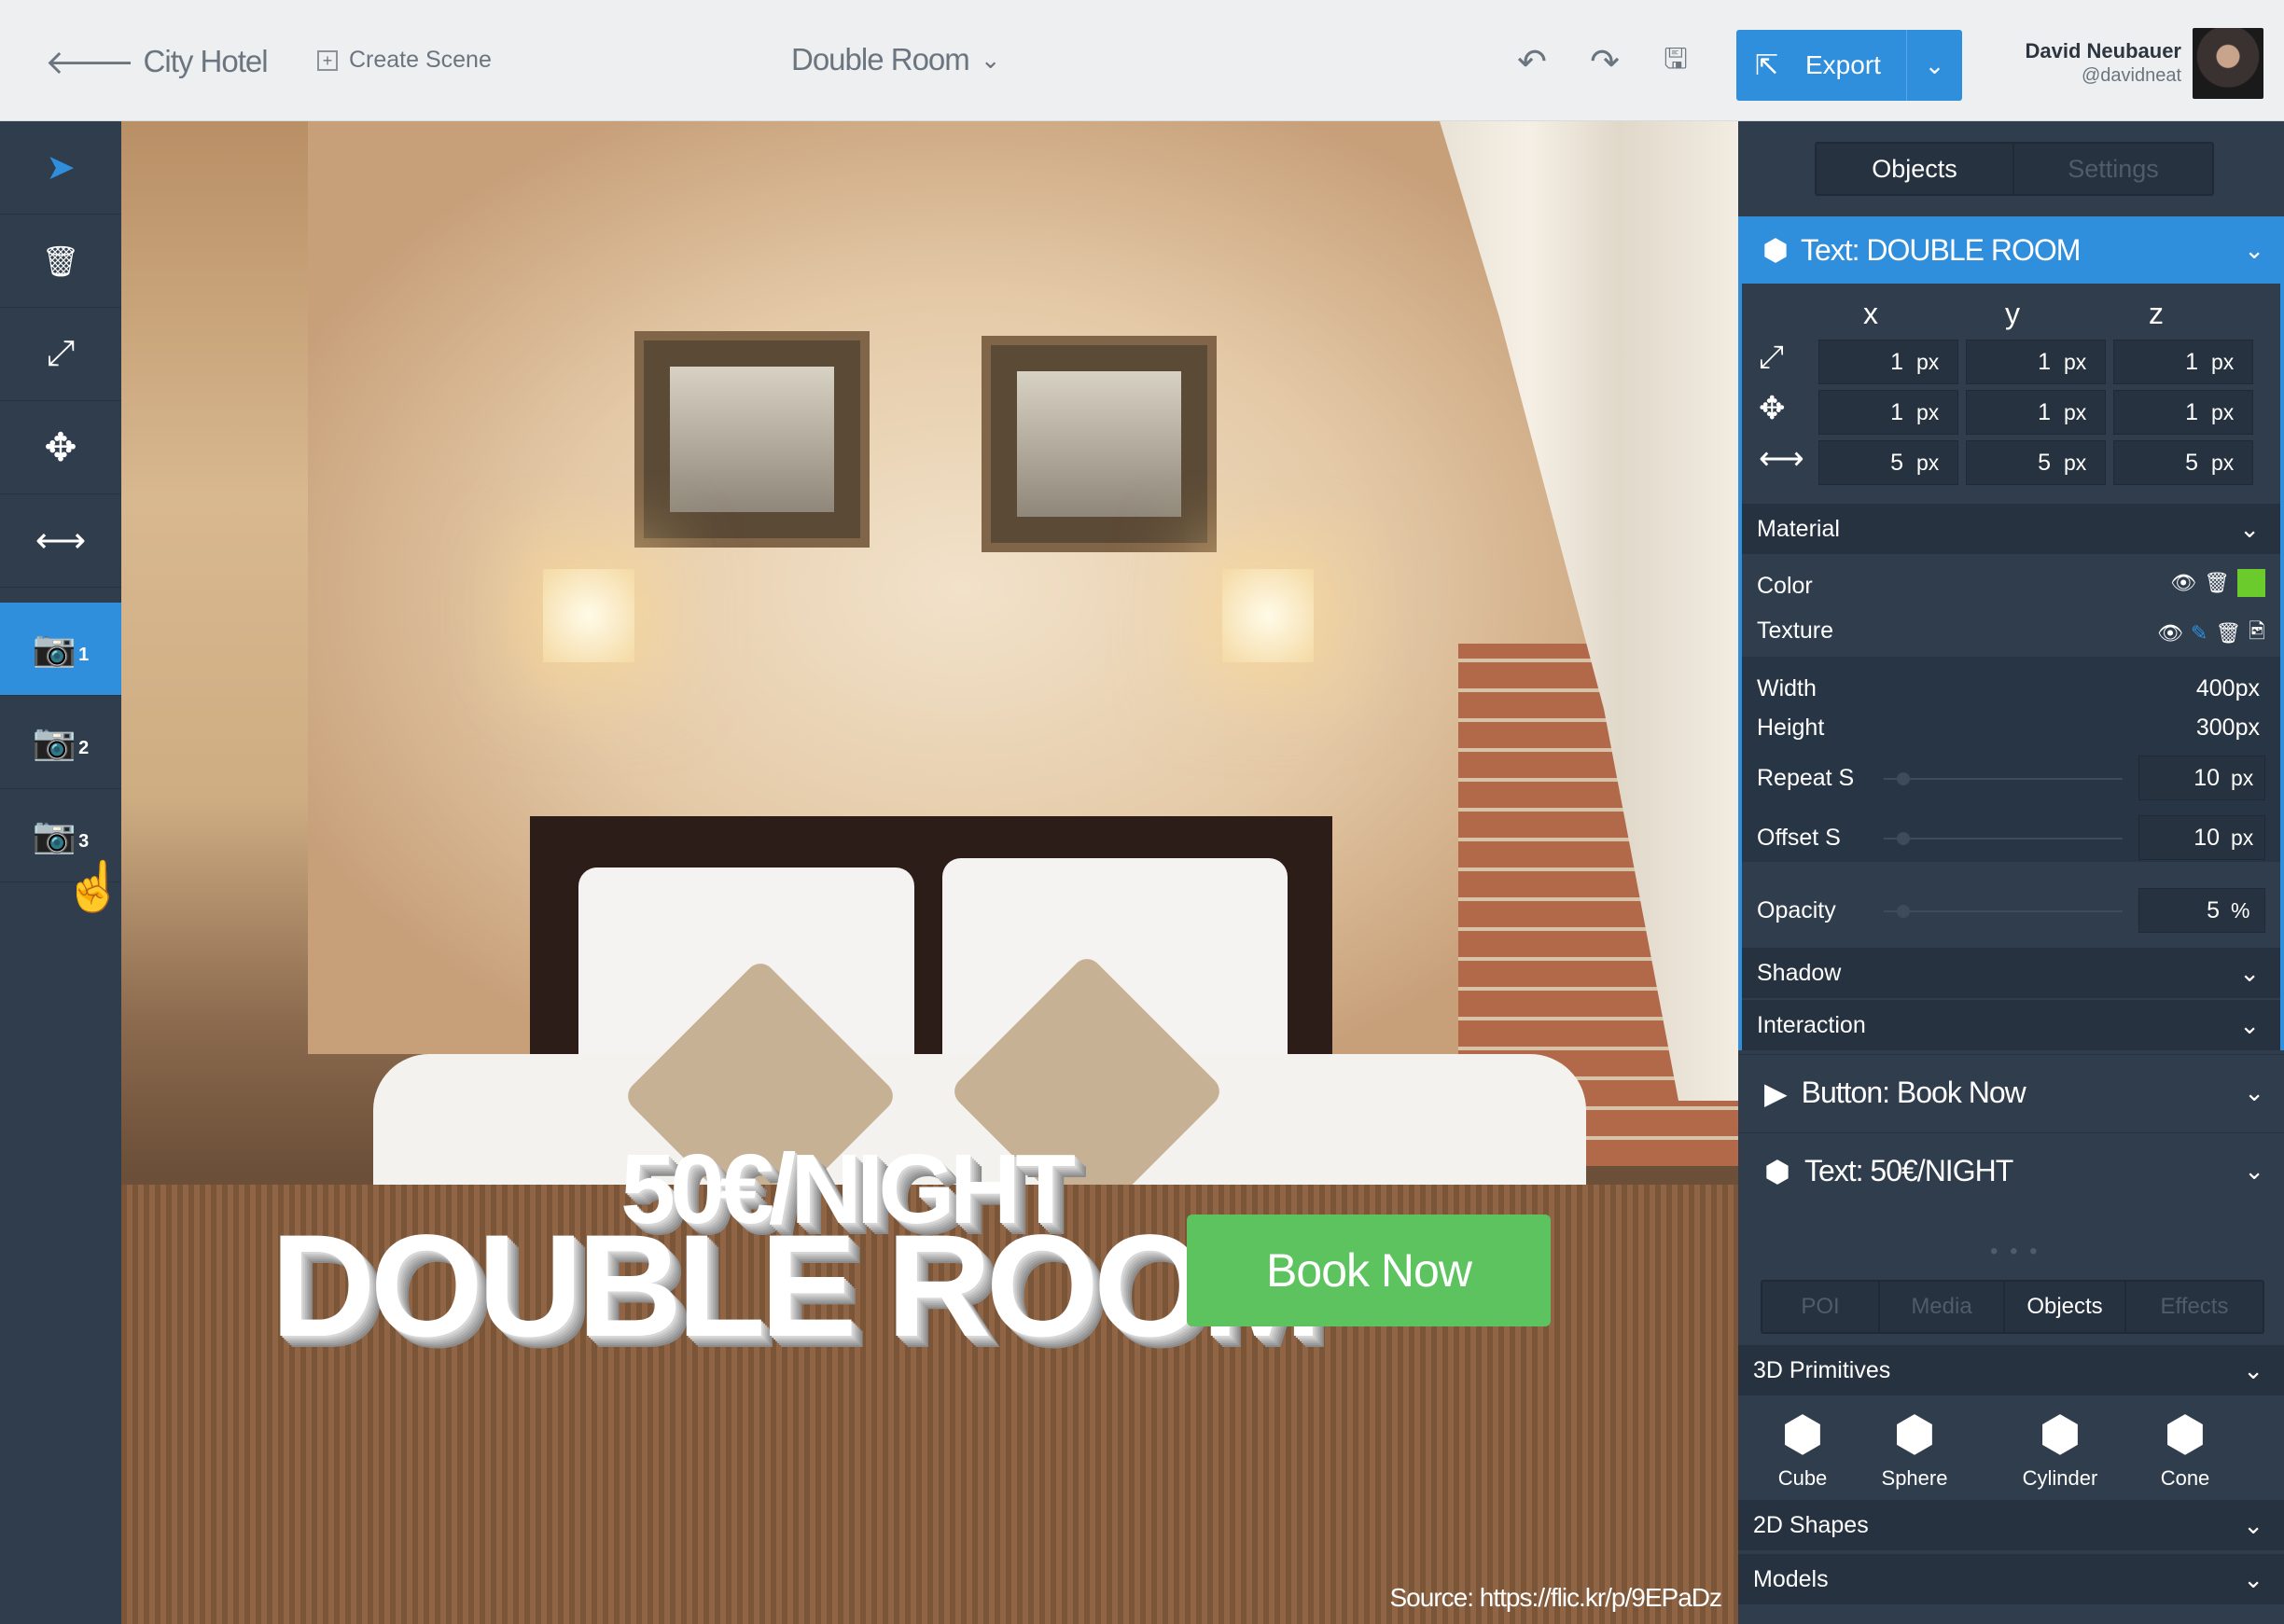  What do you see at coordinates (1532, 62) in the screenshot?
I see `undo-icon: ↶` at bounding box center [1532, 62].